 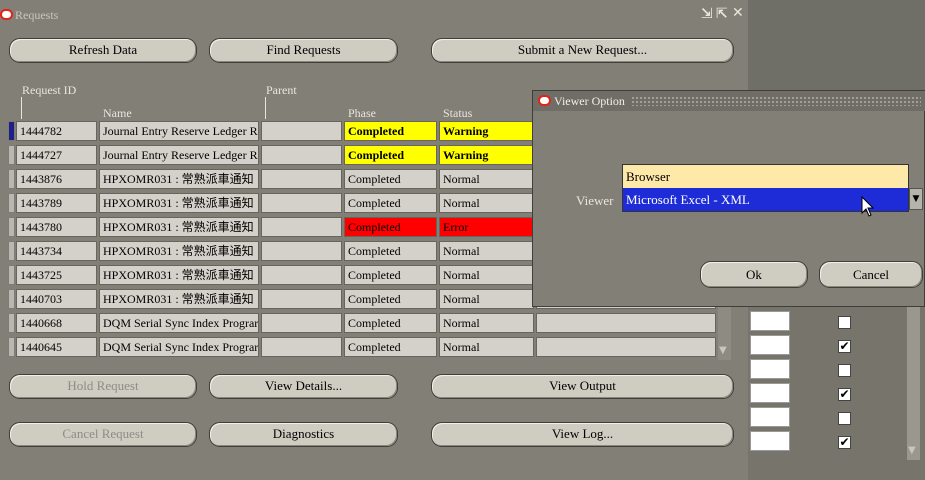 I want to click on viewer-option-browser: Browser, so click(x=765, y=176).